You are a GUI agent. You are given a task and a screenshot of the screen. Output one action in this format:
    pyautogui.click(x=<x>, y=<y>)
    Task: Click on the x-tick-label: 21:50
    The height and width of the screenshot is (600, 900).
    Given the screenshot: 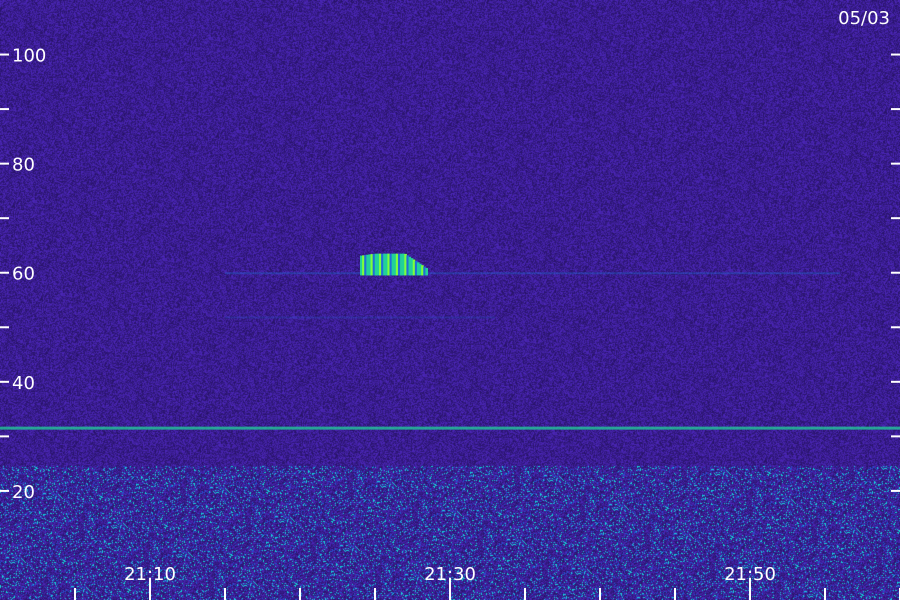 What is the action you would take?
    pyautogui.click(x=750, y=574)
    